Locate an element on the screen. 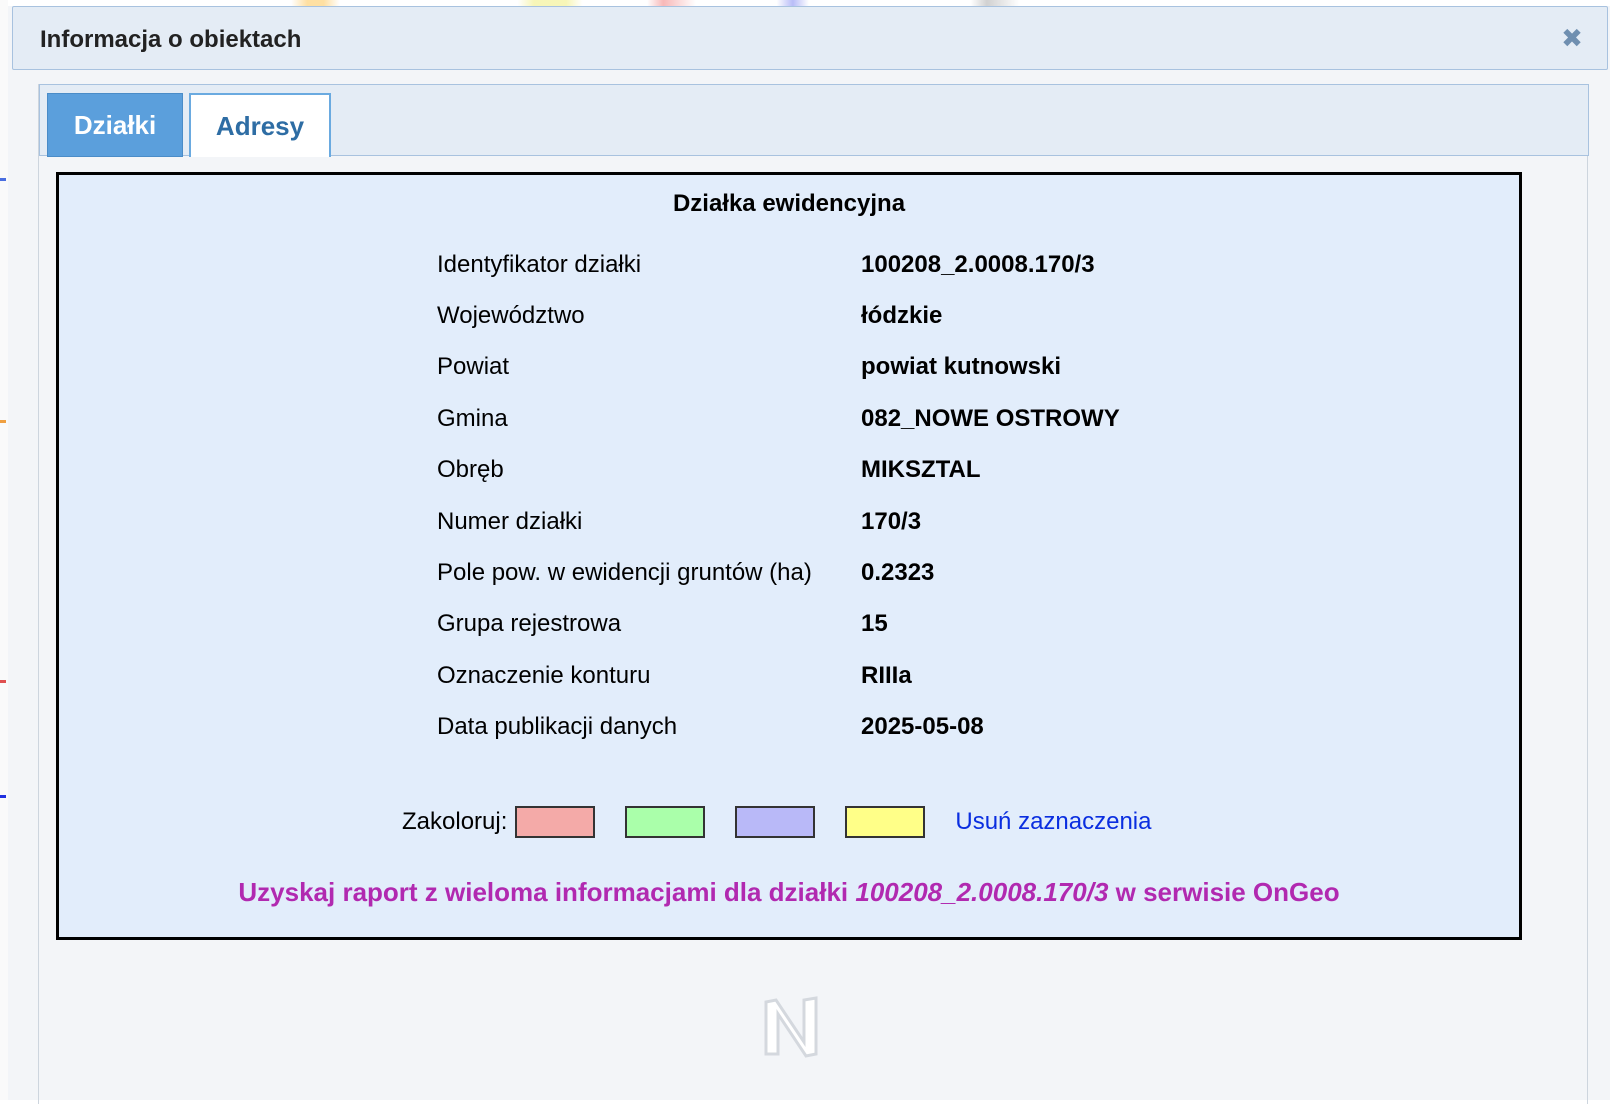 Image resolution: width=1618 pixels, height=1104 pixels. attribute-value: 100208_2.0008.170/3 is located at coordinates (978, 264).